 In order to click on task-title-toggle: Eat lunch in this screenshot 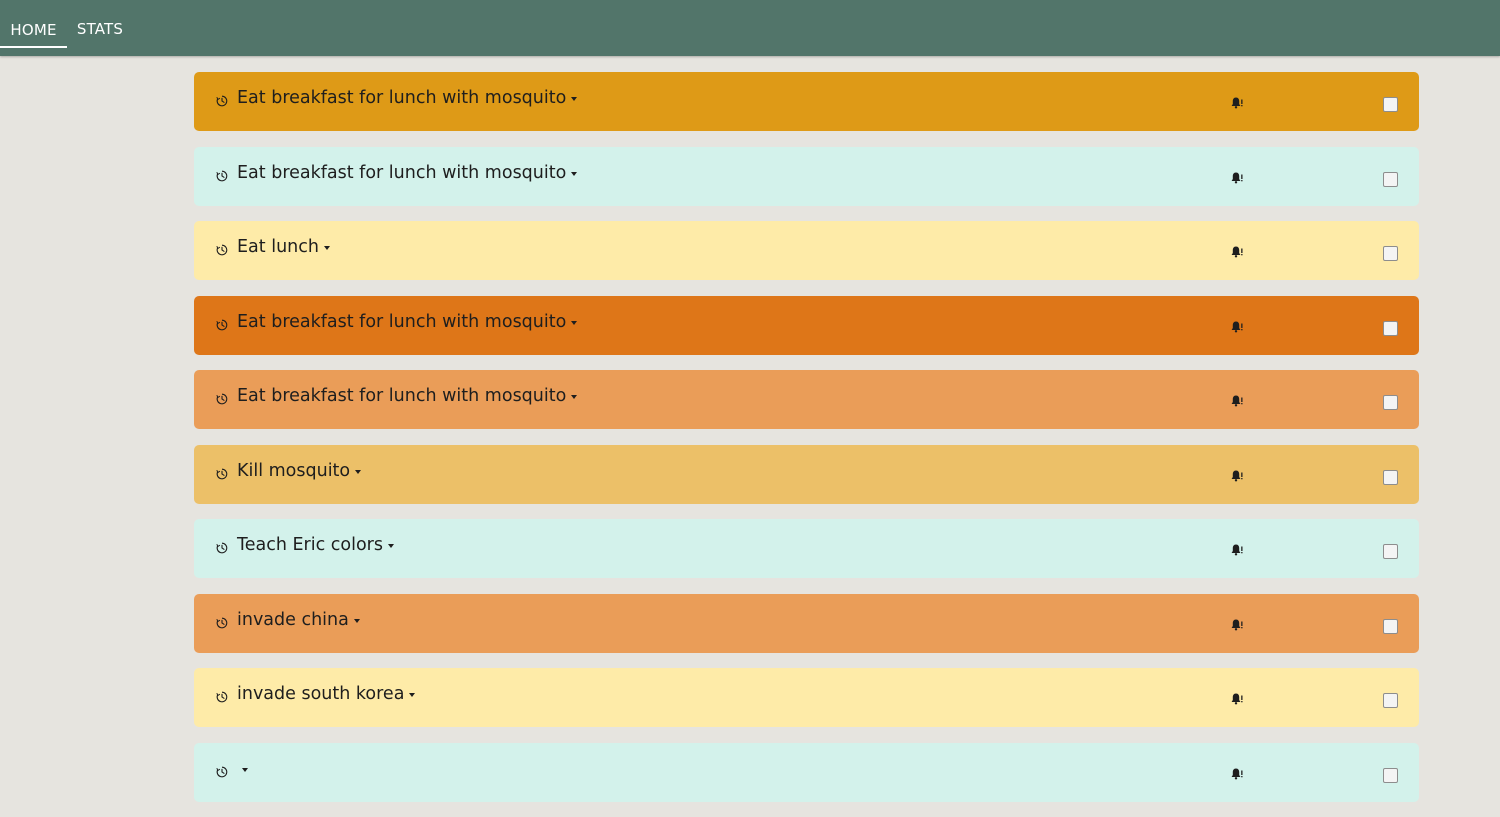, I will do `click(273, 247)`.